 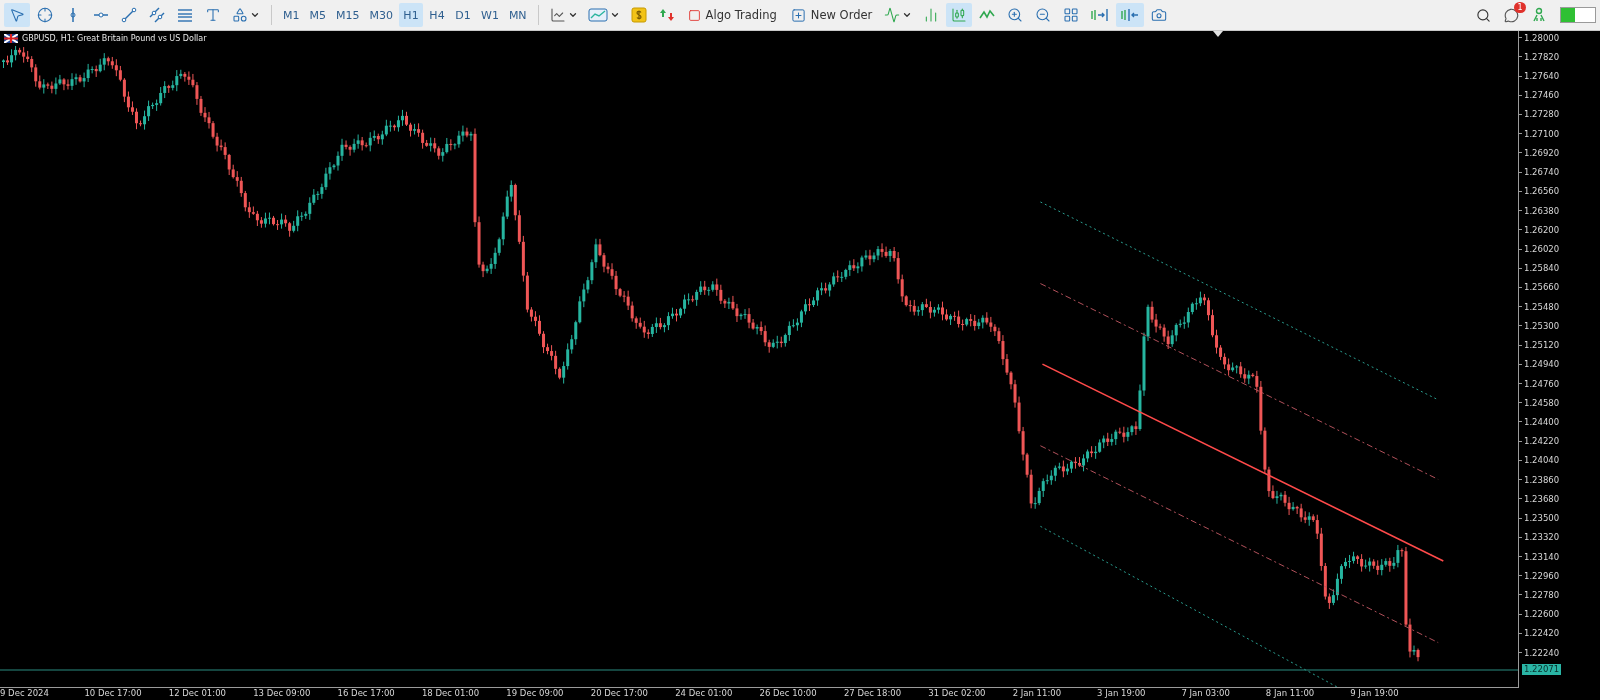 What do you see at coordinates (1542, 633) in the screenshot?
I see `price-label: 1.22420` at bounding box center [1542, 633].